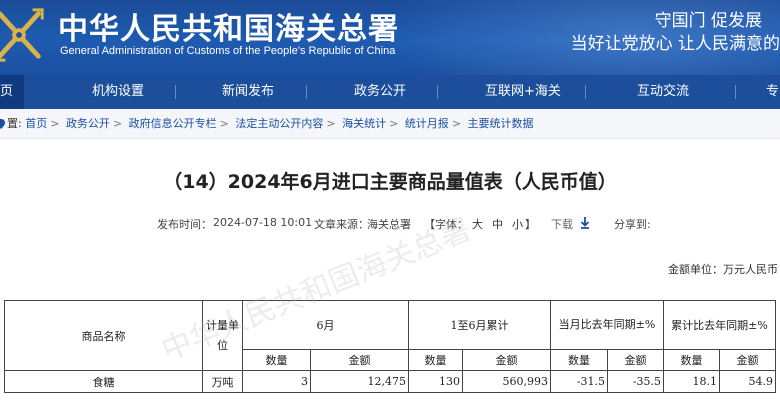 Image resolution: width=780 pixels, height=402 pixels. I want to click on header-month-yoy: 当月比去年同期±%, so click(607, 325).